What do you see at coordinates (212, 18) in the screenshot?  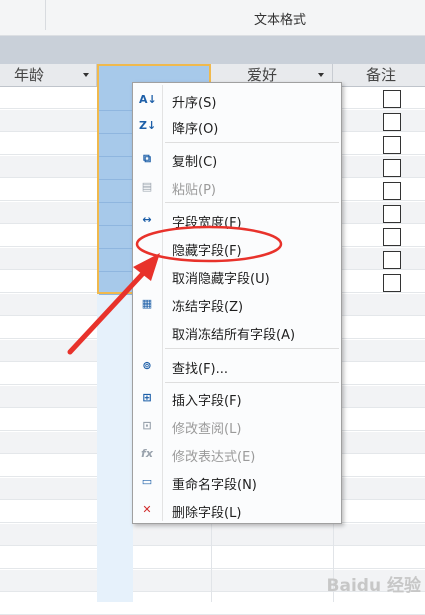 I see `ribbon: 文本格式` at bounding box center [212, 18].